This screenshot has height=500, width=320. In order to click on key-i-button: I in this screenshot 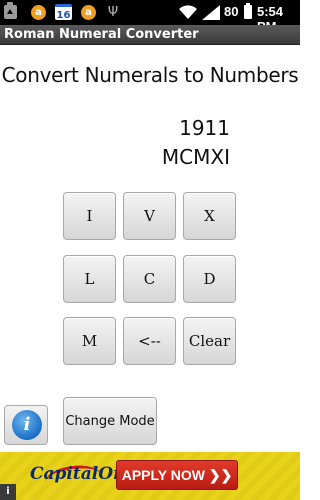, I will do `click(89, 216)`.